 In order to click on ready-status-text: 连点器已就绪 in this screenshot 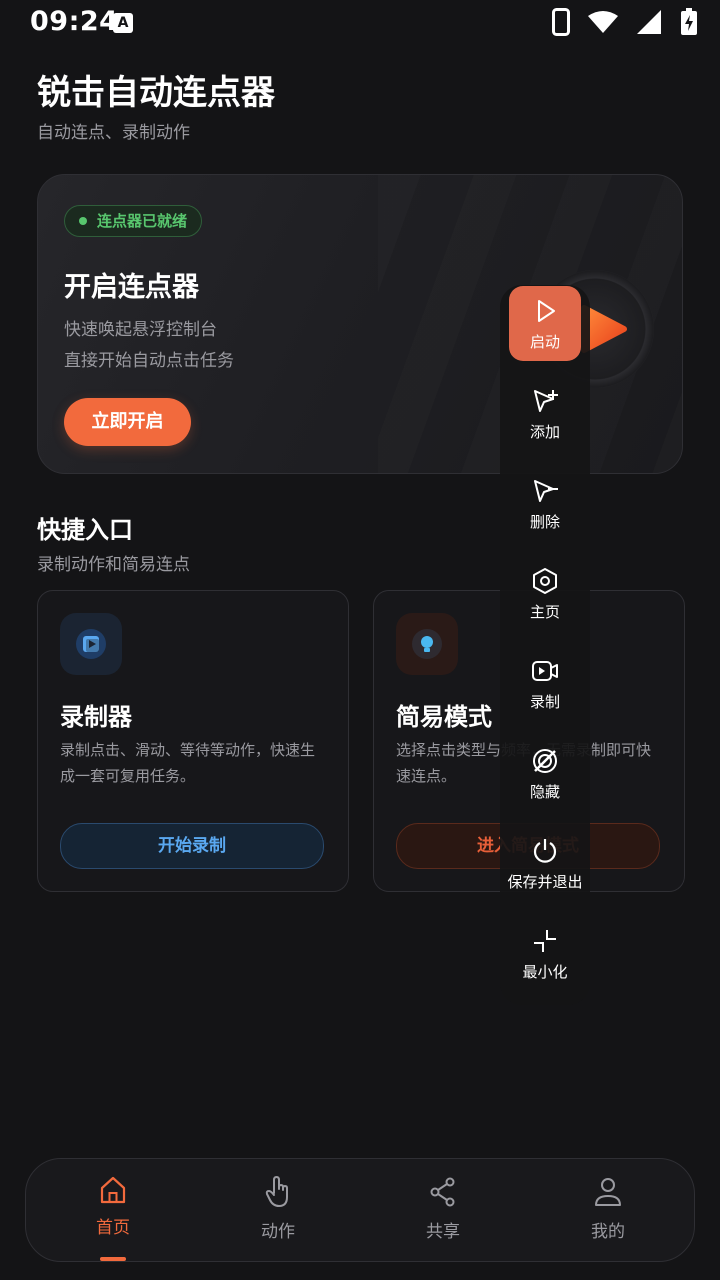, I will do `click(142, 221)`.